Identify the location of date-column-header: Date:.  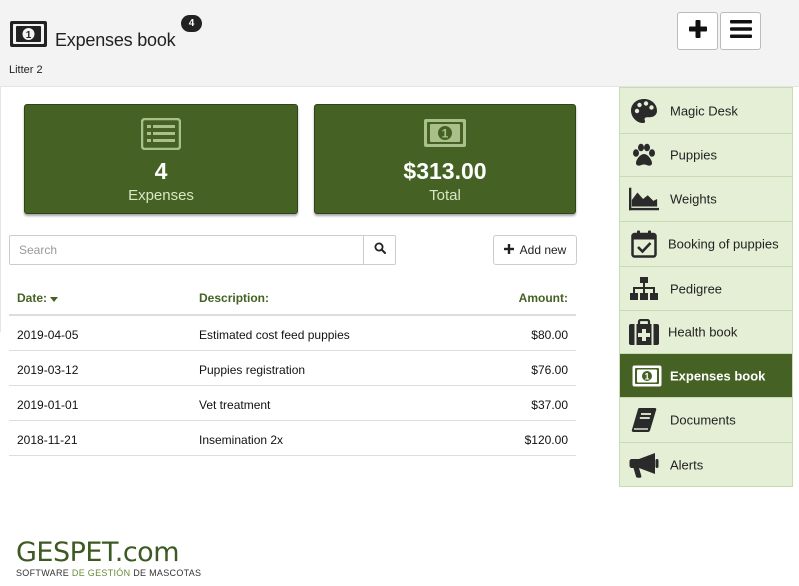
(38, 298).